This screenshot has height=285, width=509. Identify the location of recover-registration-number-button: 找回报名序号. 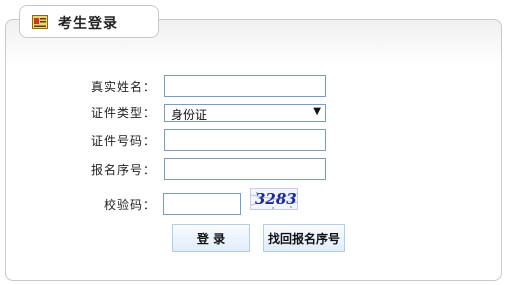
(304, 238).